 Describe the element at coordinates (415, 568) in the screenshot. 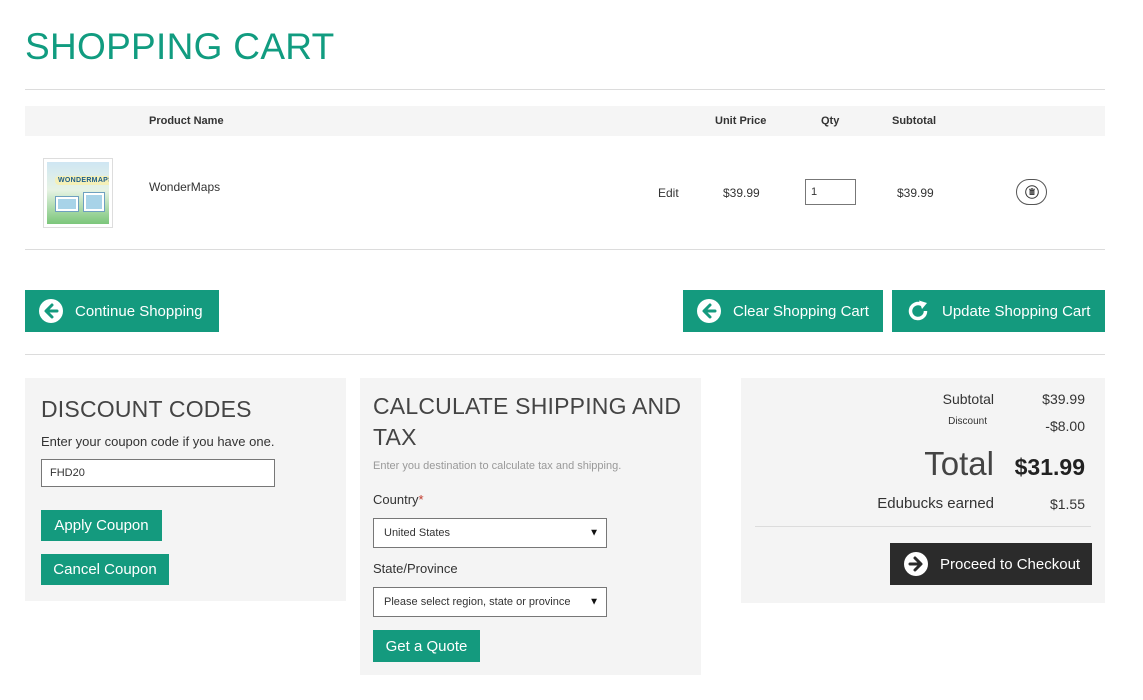

I see `state-label: State/Province` at that location.